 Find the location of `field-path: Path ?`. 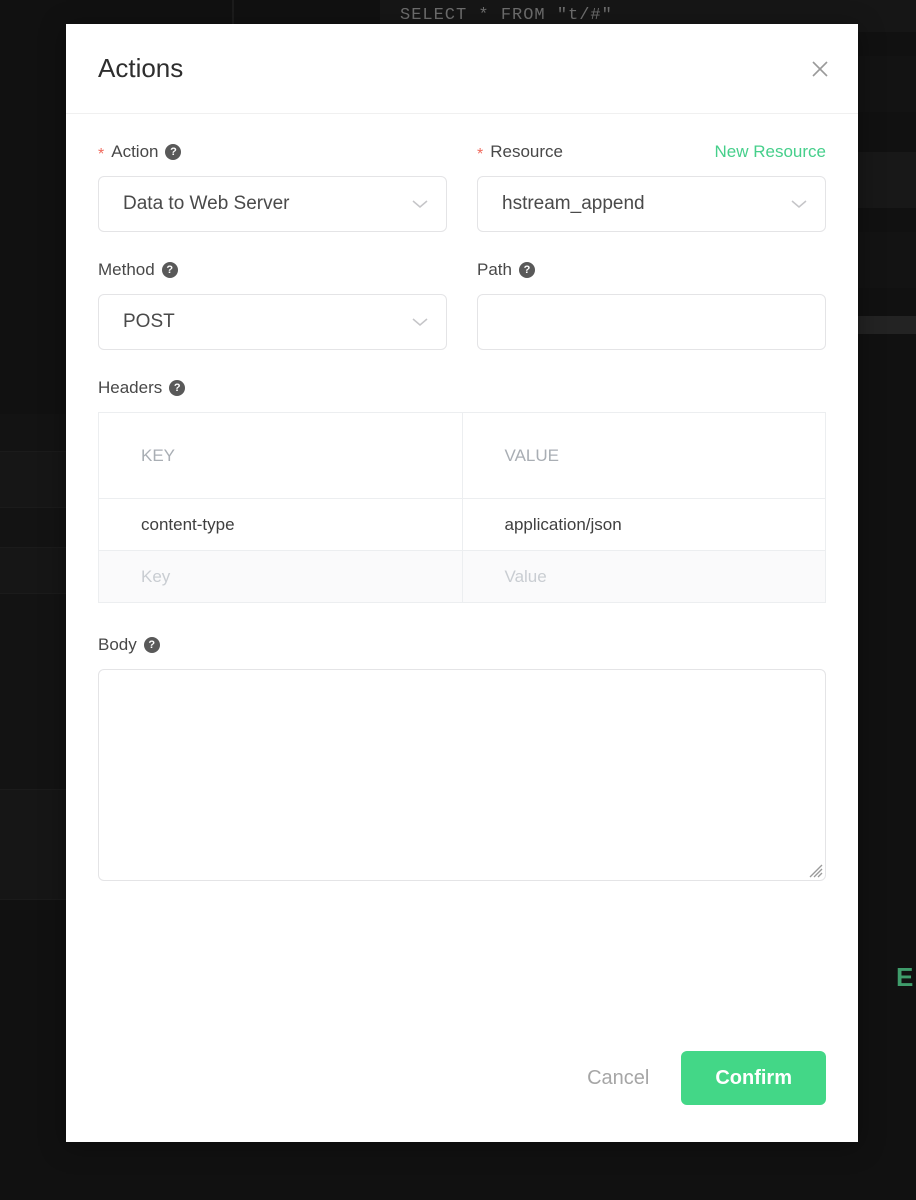

field-path: Path ? is located at coordinates (651, 304).